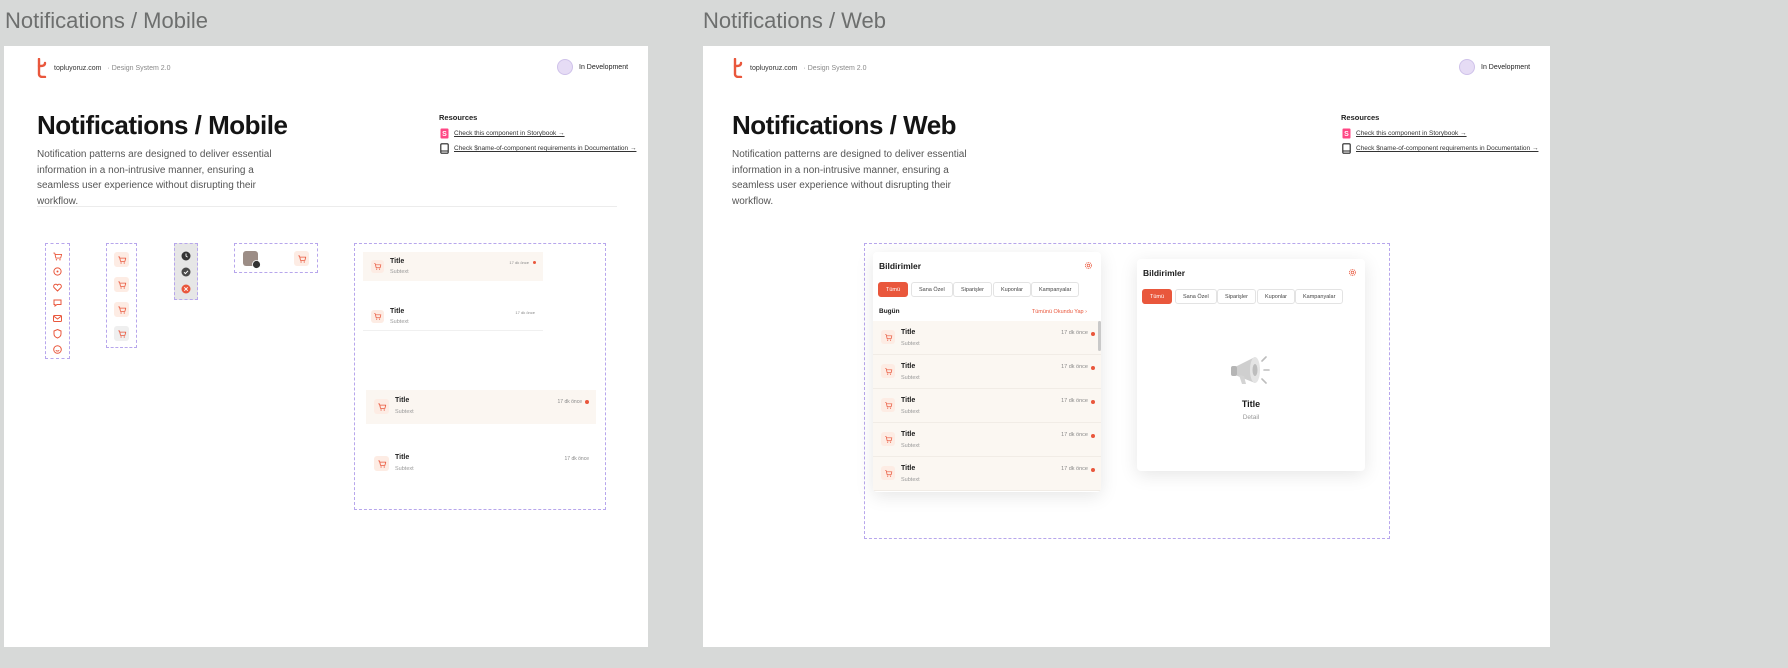 This screenshot has width=1788, height=668. What do you see at coordinates (78, 68) in the screenshot?
I see `brand-name: topluyoruz.com` at bounding box center [78, 68].